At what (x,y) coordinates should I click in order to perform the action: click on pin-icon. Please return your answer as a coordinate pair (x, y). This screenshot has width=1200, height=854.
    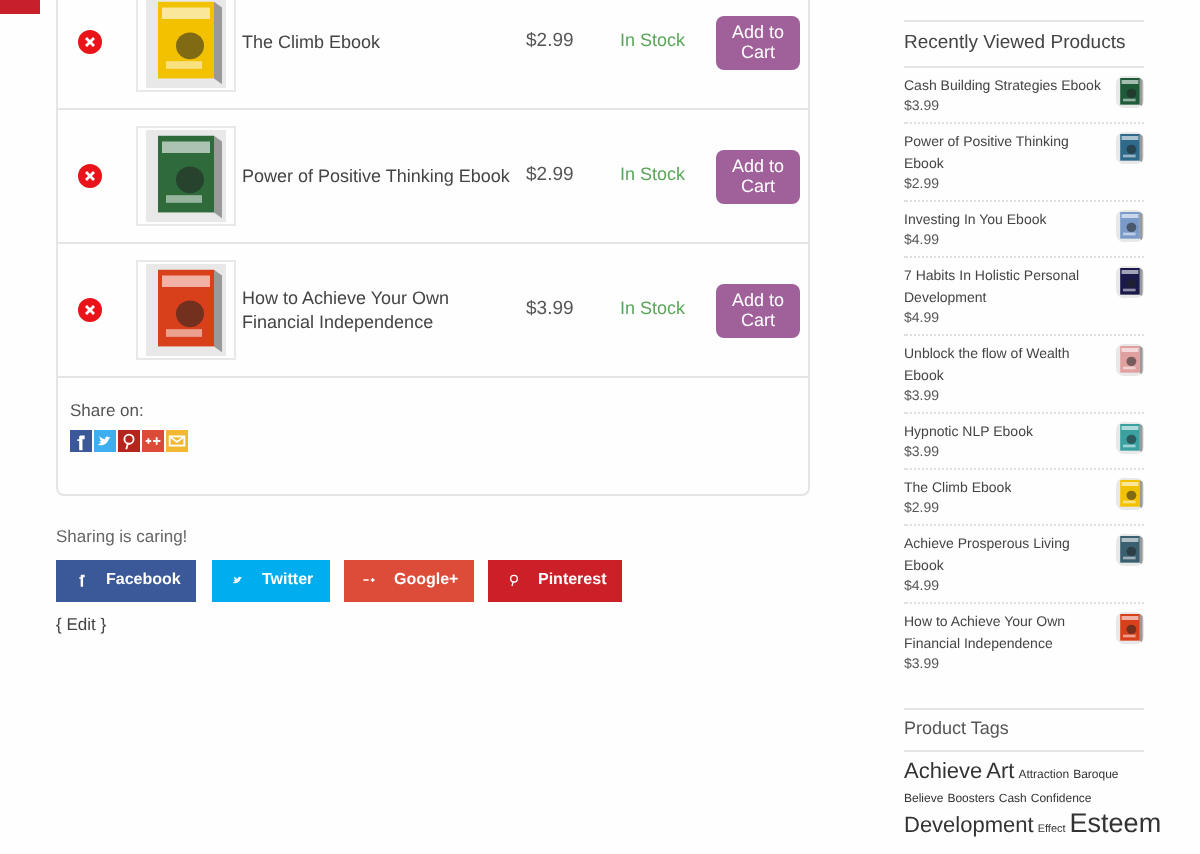
    Looking at the image, I should click on (129, 440).